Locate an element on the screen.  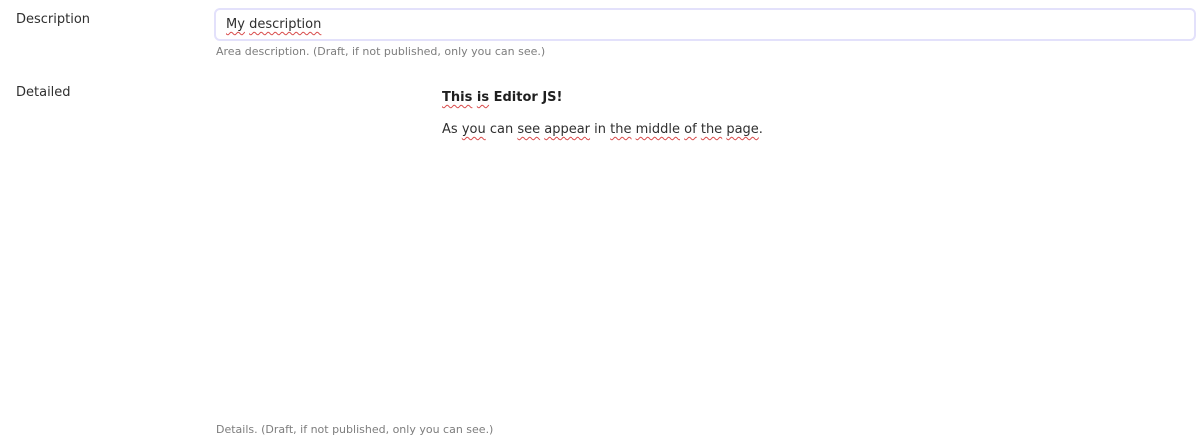
word-the-1: the is located at coordinates (621, 129).